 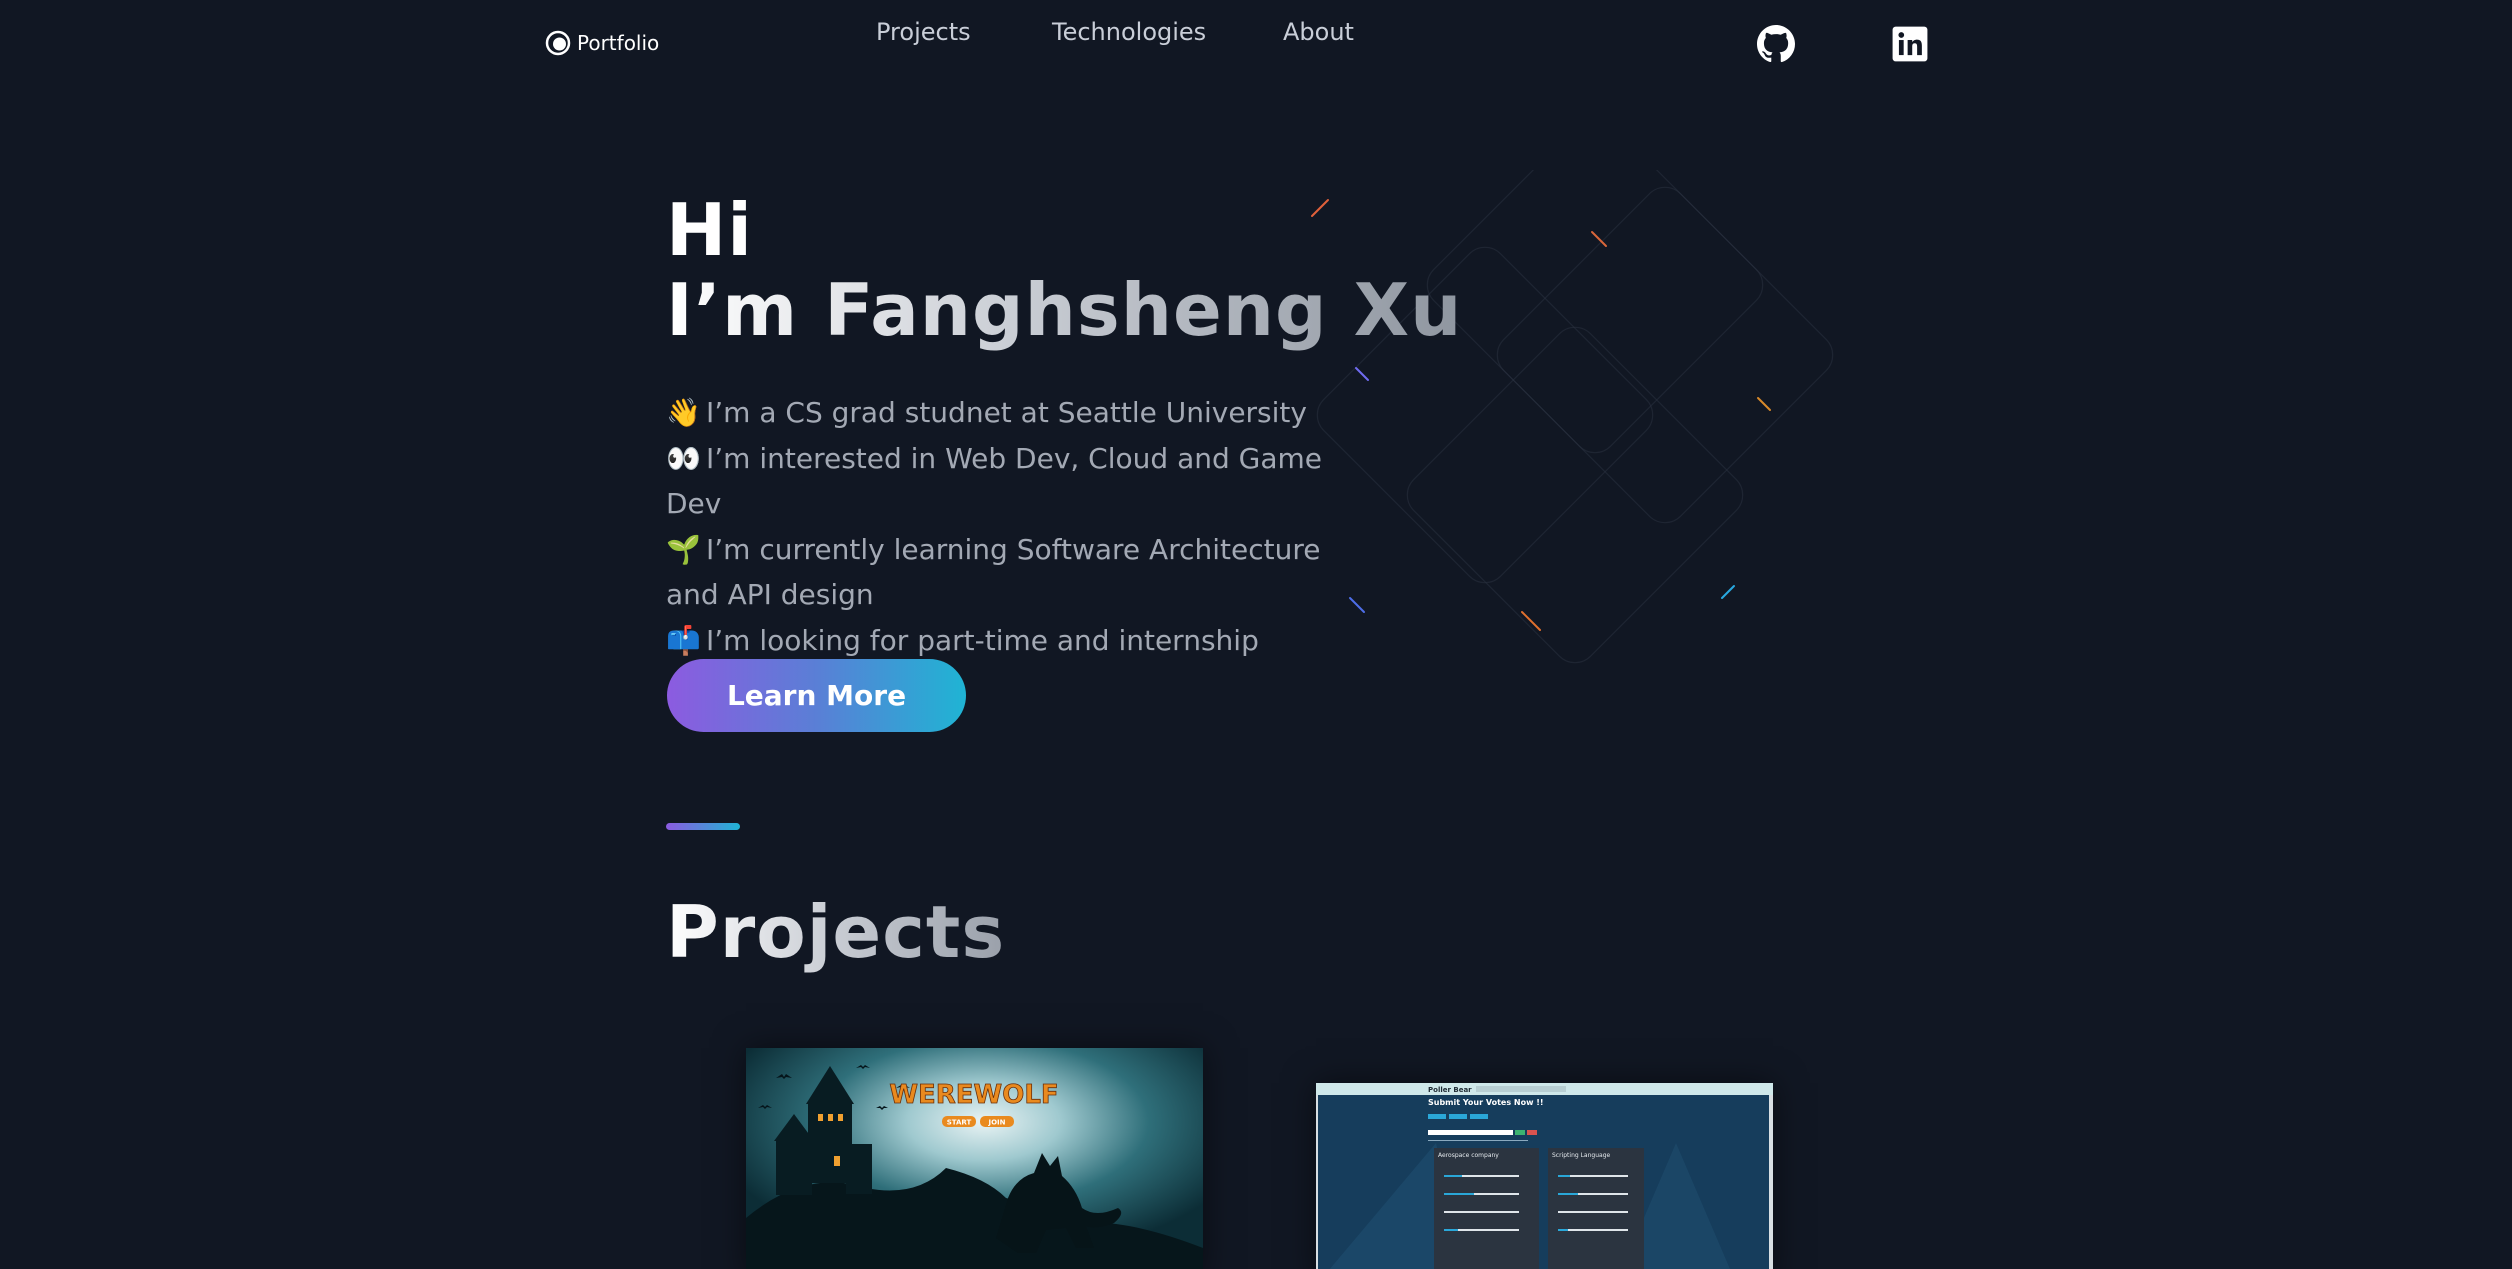 What do you see at coordinates (683, 458) in the screenshot?
I see `eyes-icon: 👀` at bounding box center [683, 458].